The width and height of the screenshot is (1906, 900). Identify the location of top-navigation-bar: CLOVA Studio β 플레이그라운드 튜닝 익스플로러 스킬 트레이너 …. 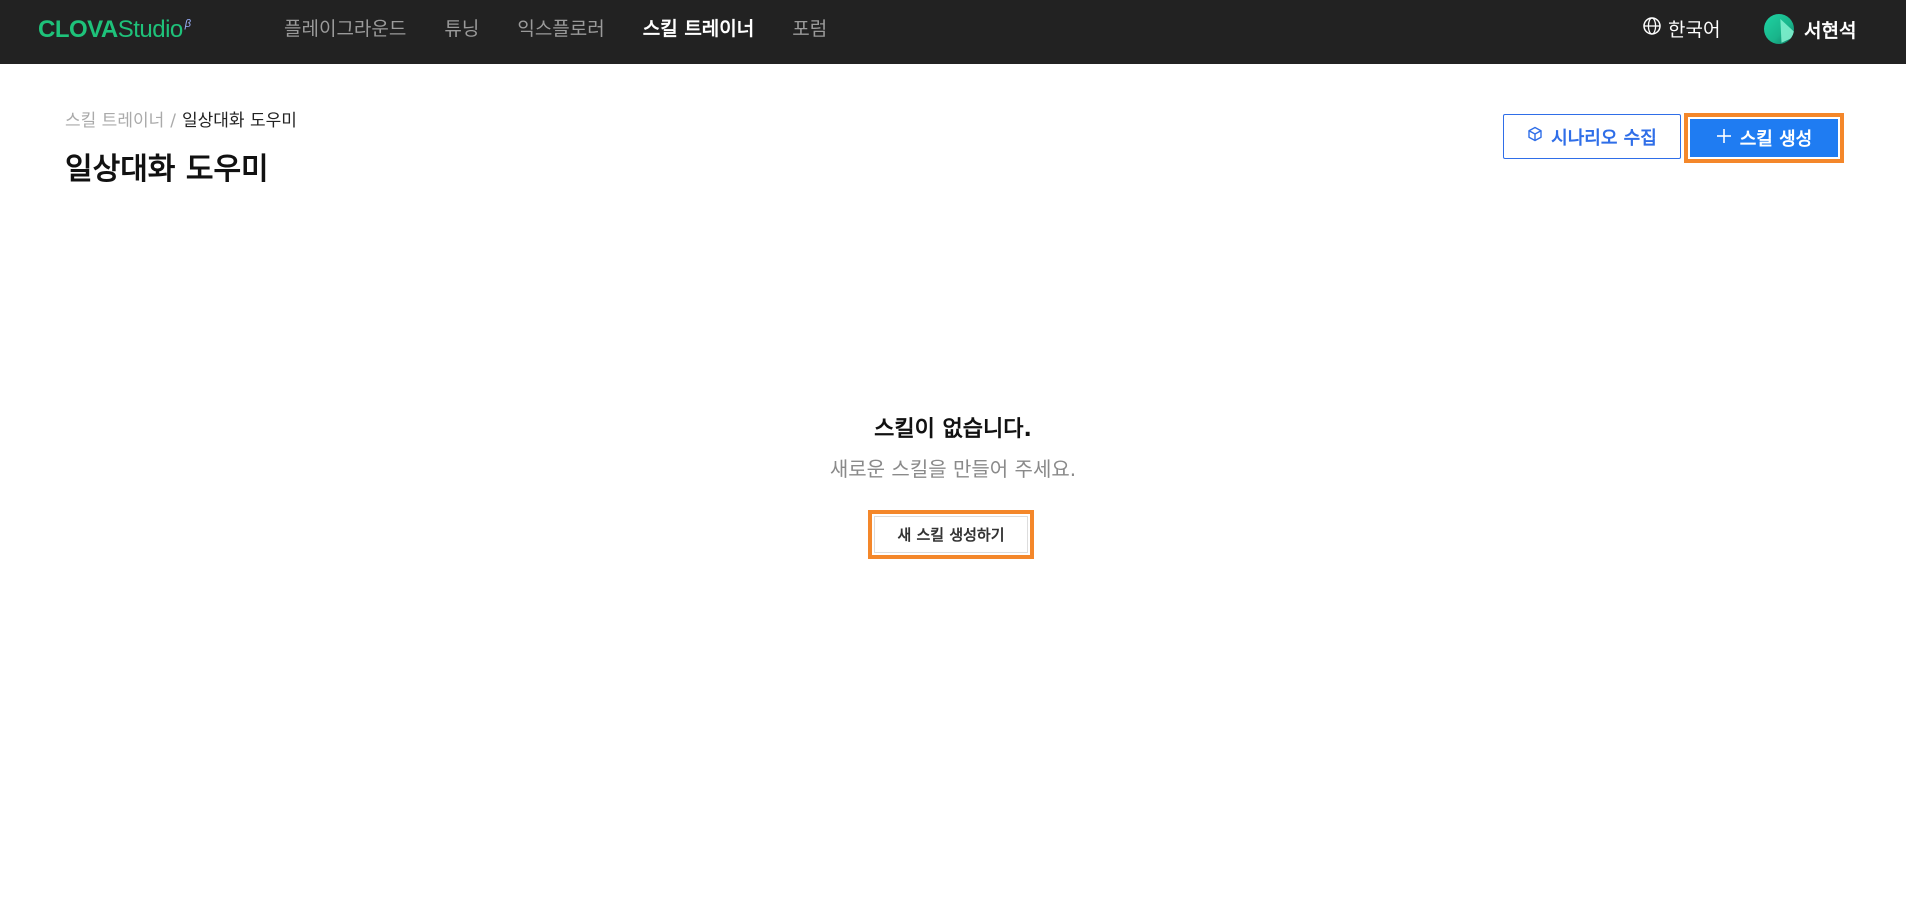
(953, 32).